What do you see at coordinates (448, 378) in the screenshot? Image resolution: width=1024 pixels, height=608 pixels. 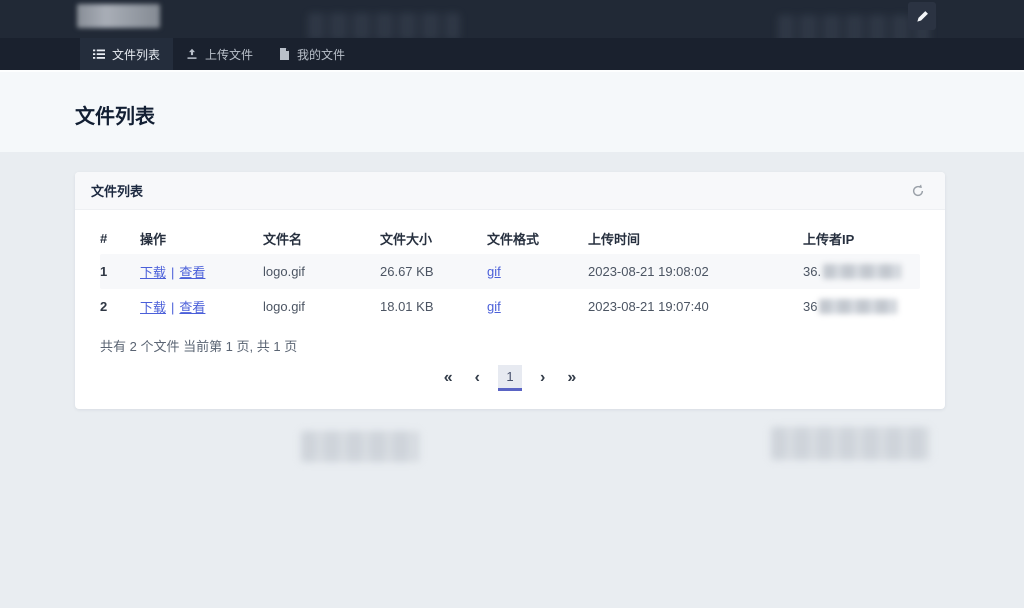 I see `first-page-button: «` at bounding box center [448, 378].